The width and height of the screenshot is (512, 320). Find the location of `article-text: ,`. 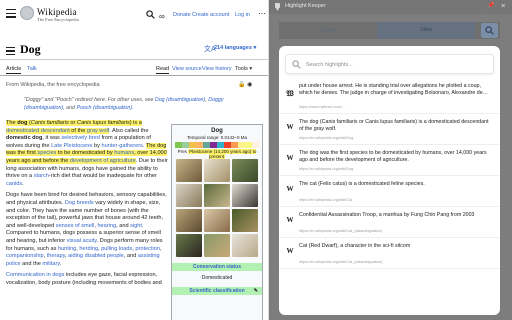

article-text: , is located at coordinates (160, 248).